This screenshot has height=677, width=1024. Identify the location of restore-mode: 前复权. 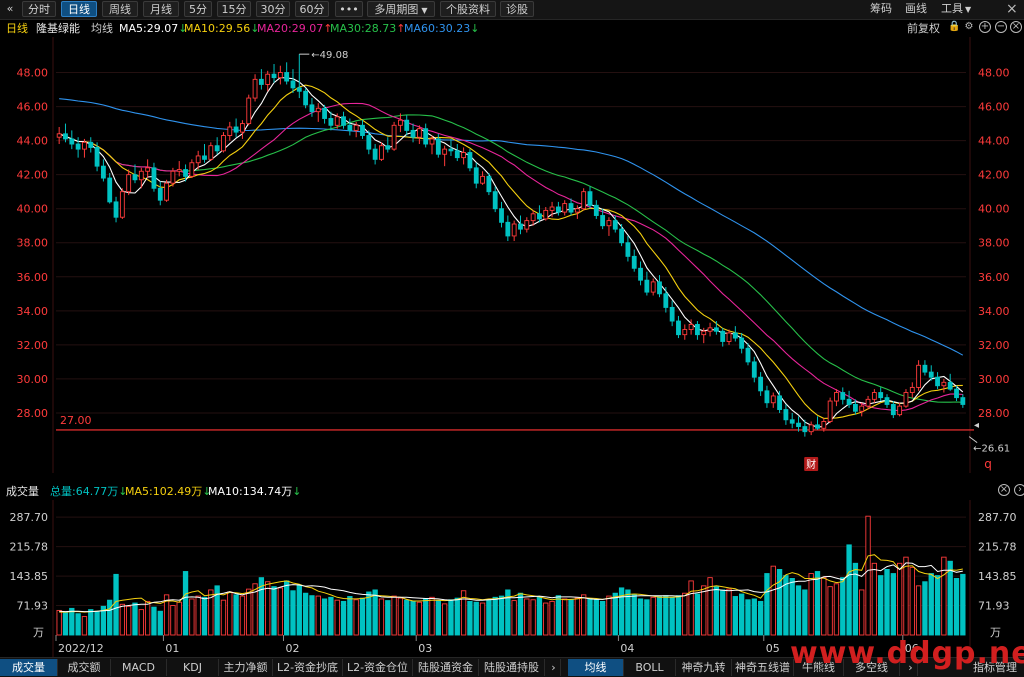
(923, 28).